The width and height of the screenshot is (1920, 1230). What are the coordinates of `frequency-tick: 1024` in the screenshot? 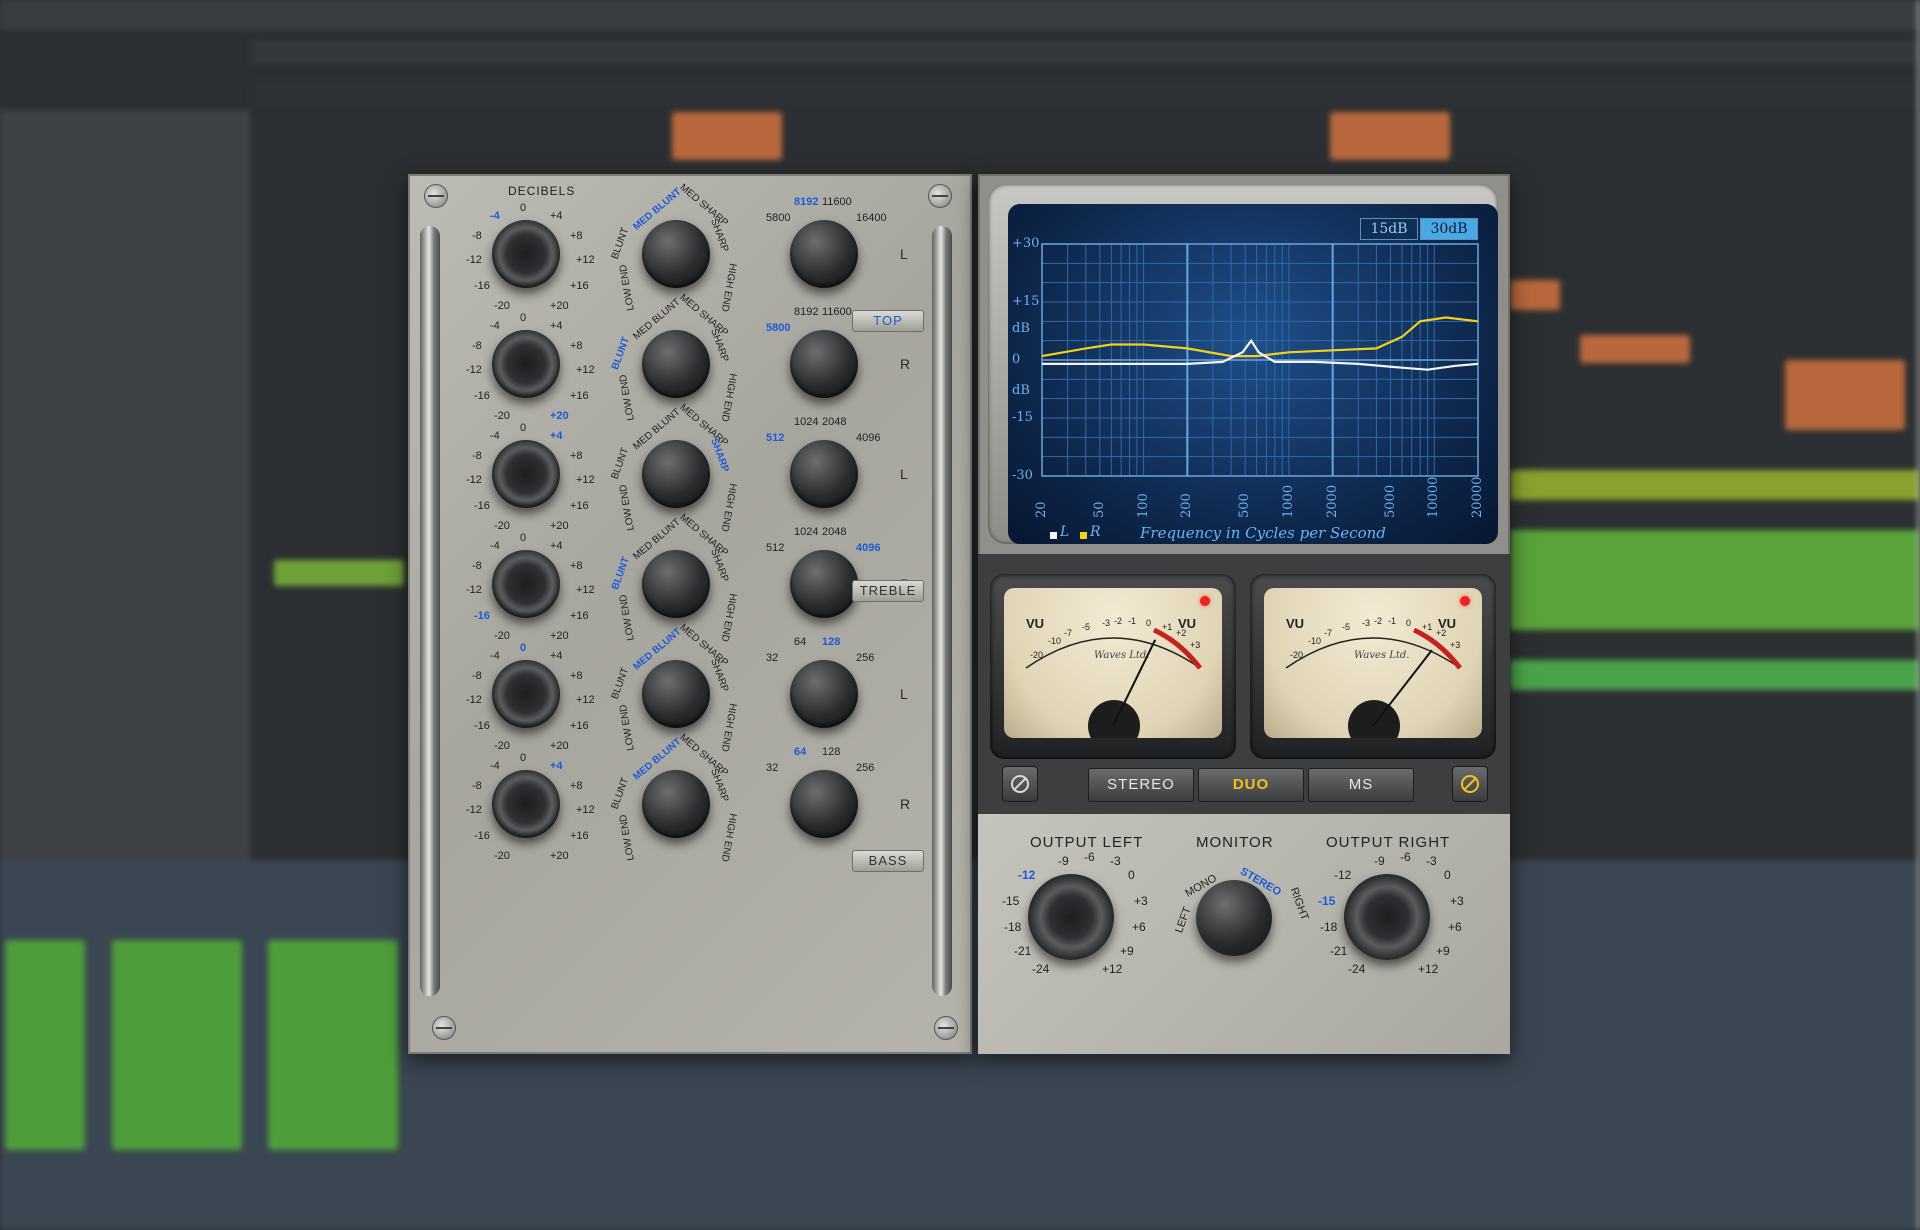 It's located at (806, 422).